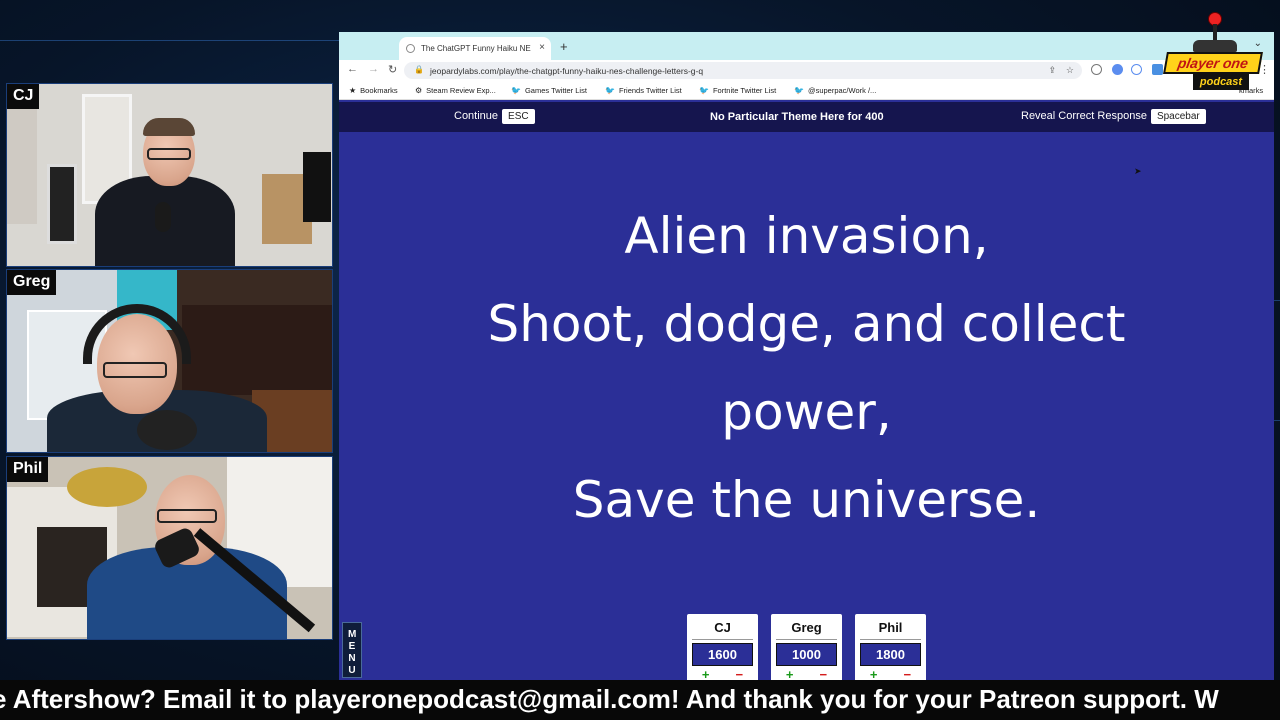 The height and width of the screenshot is (720, 1280). I want to click on tab-bar: The ChatGPT Funny Haiku NE × + ⌄, so click(806, 46).